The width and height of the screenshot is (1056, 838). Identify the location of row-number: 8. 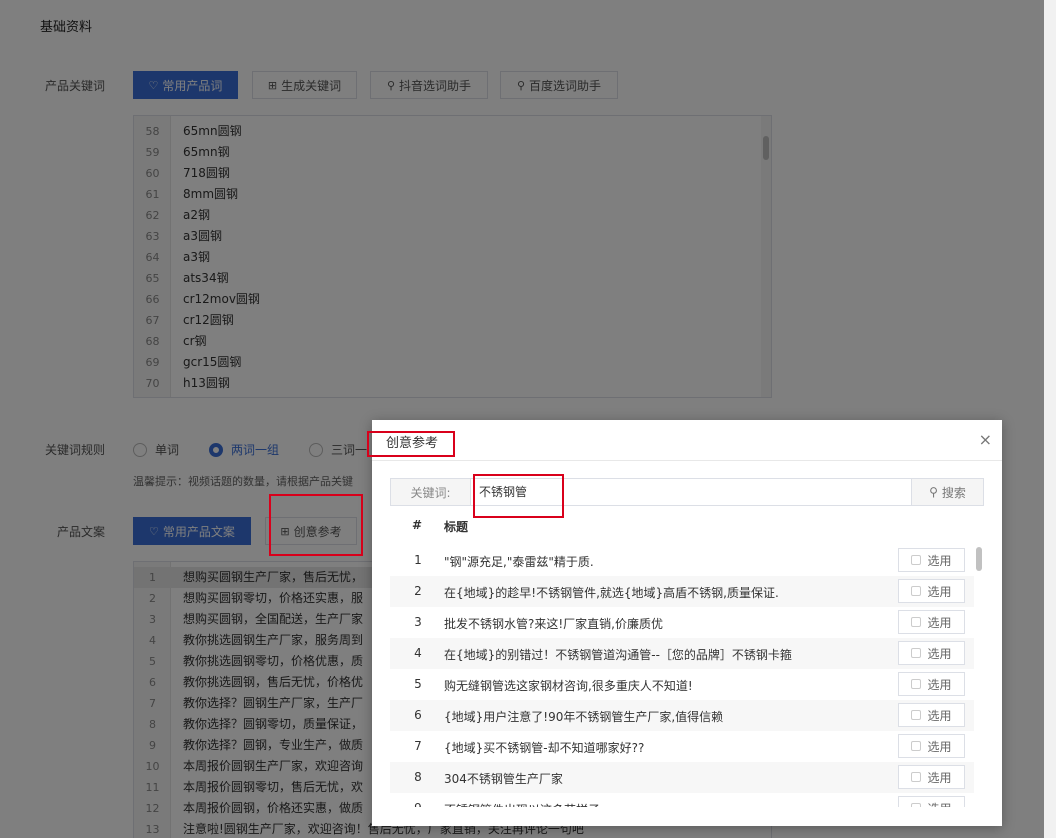
(418, 777).